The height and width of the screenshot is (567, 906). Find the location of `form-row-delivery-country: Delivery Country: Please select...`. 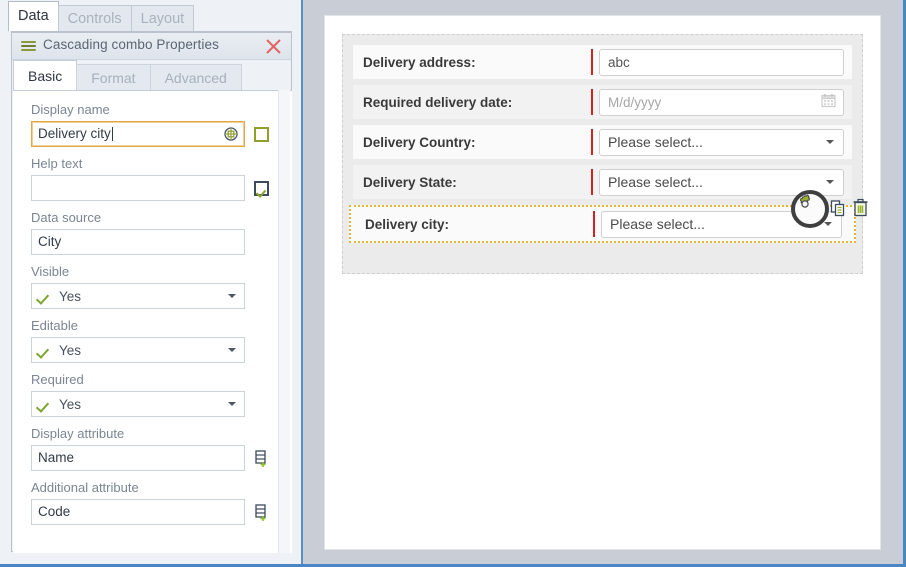

form-row-delivery-country: Delivery Country: Please select... is located at coordinates (602, 142).